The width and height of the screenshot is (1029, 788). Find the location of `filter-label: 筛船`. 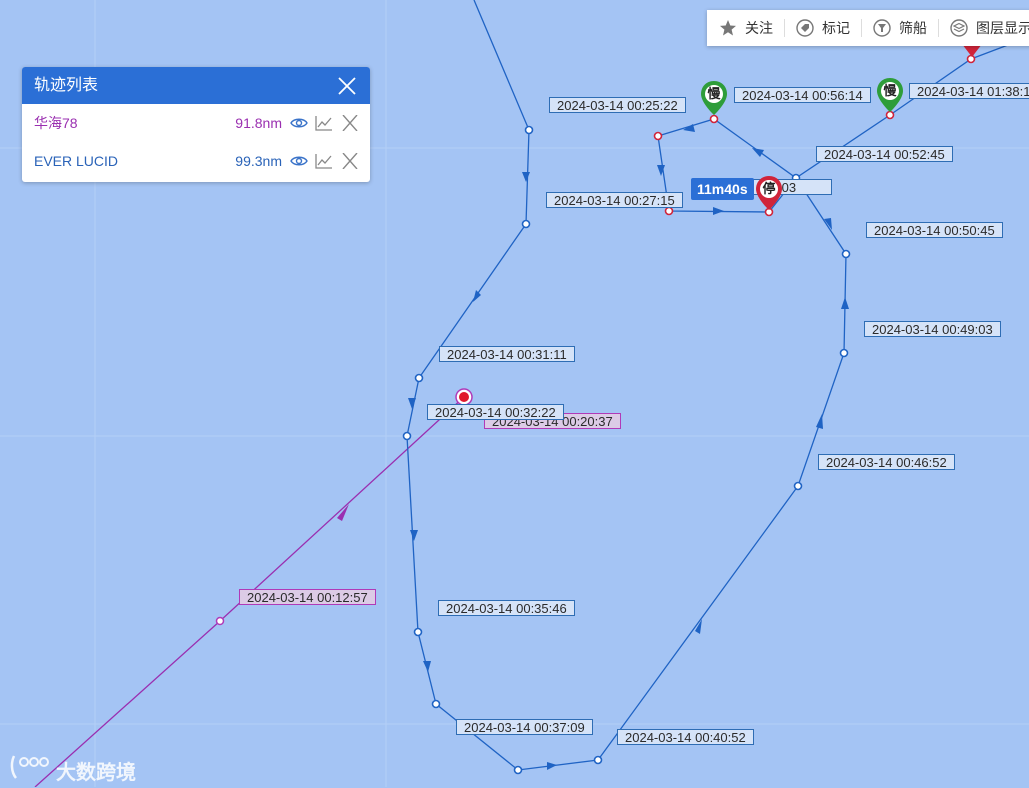

filter-label: 筛船 is located at coordinates (913, 28).